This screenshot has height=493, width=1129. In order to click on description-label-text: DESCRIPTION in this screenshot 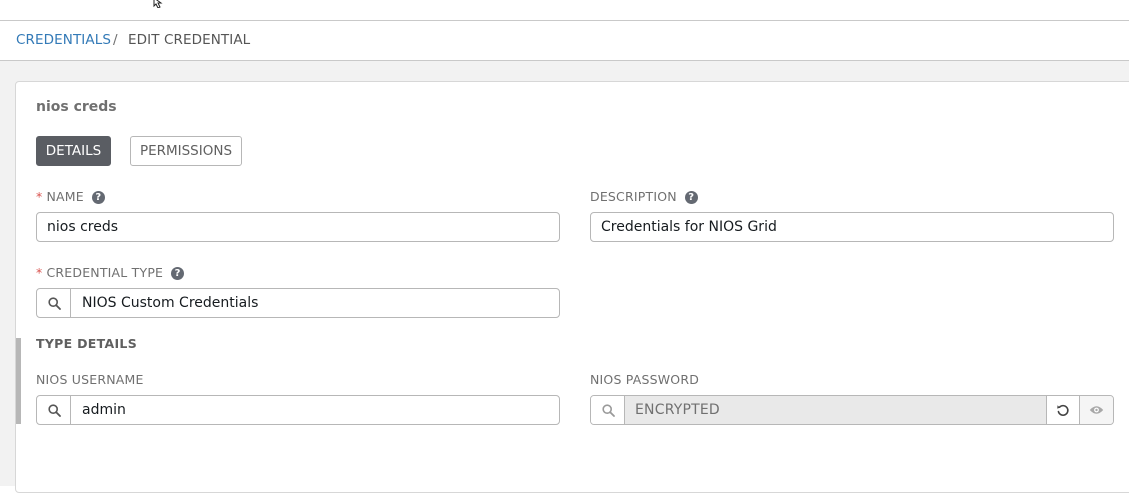, I will do `click(633, 196)`.